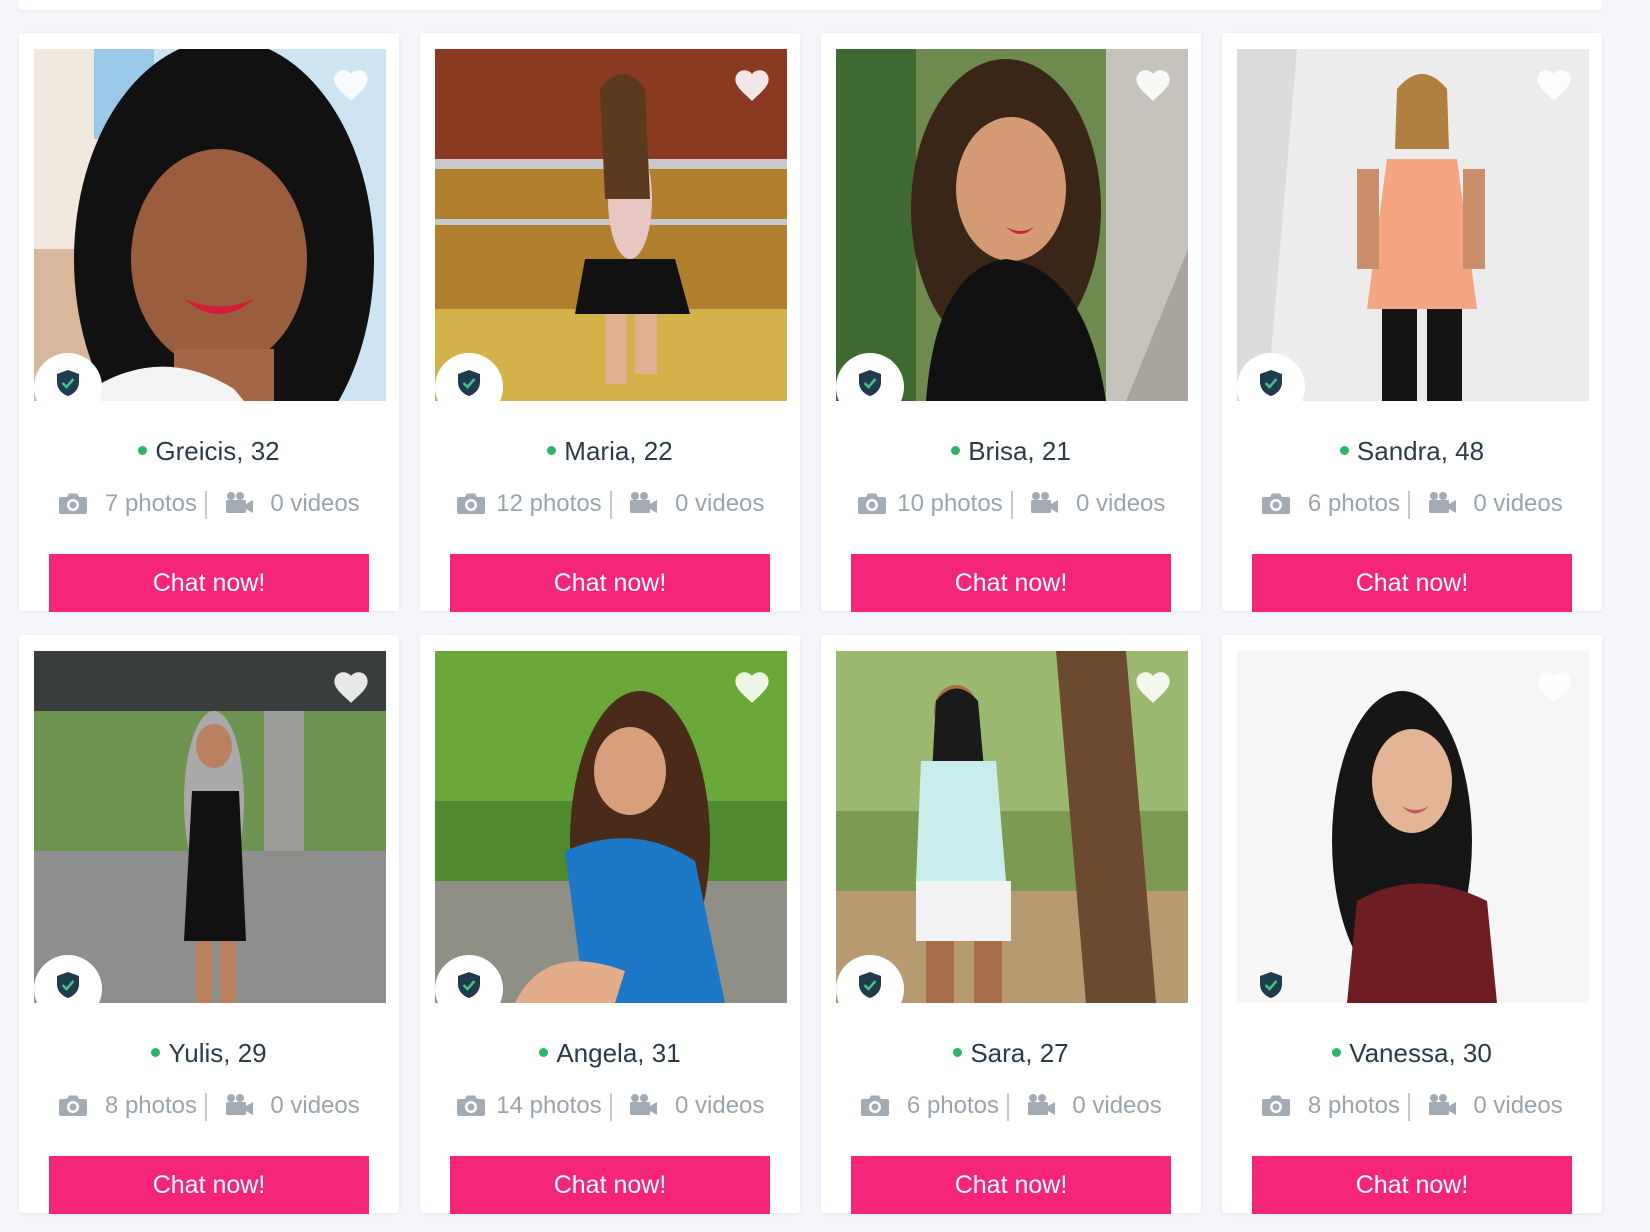  I want to click on media-counts: 14 photos 0 videos, so click(610, 1106).